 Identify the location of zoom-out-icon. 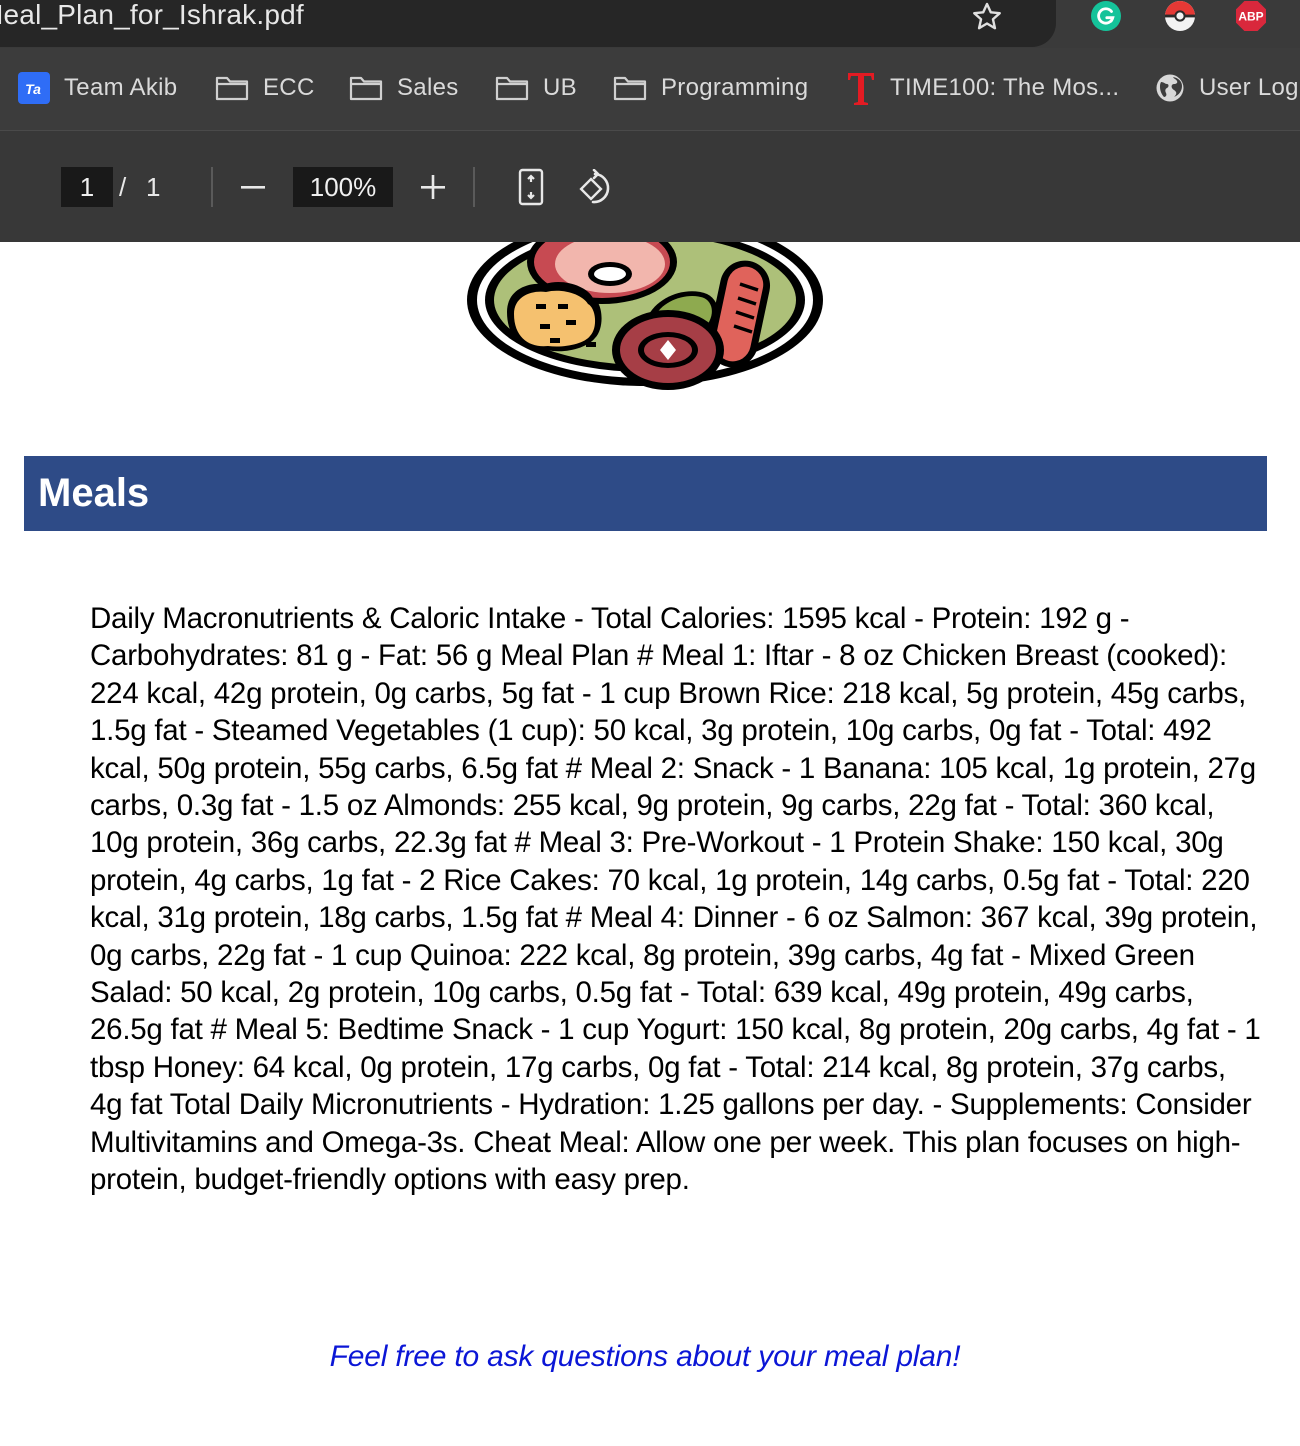
(253, 187).